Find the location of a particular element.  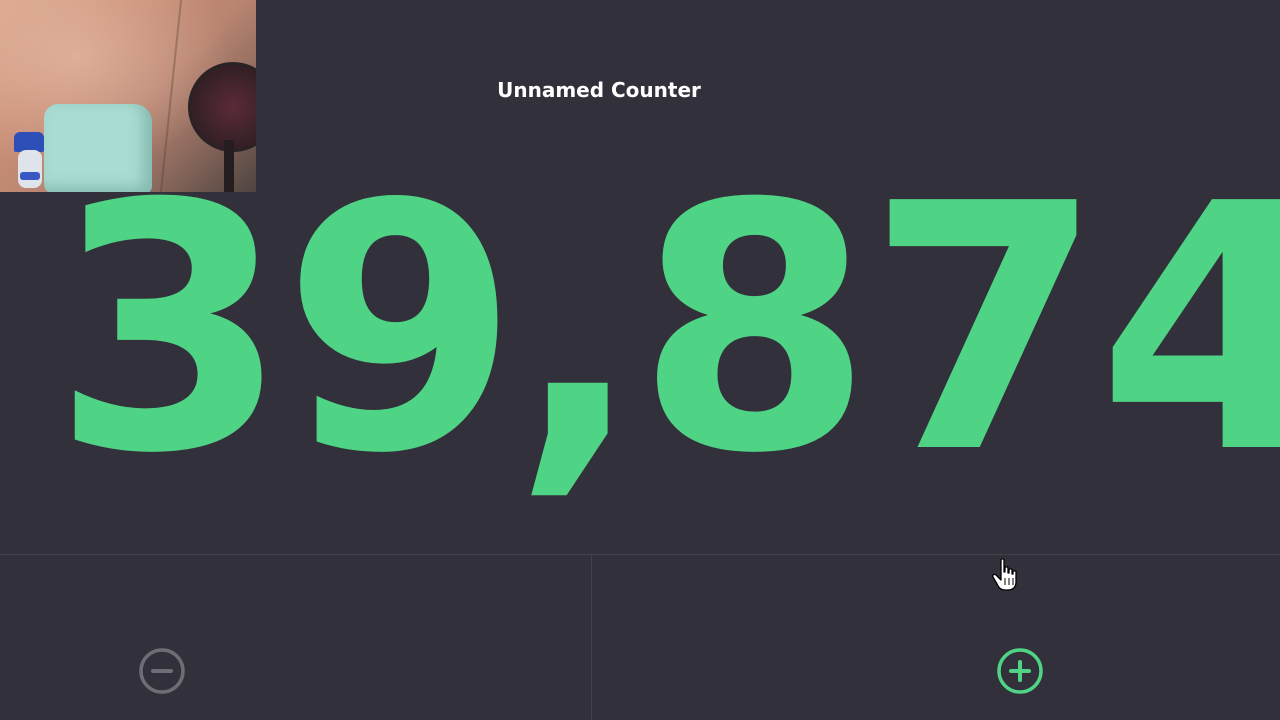

minus-circle-icon is located at coordinates (162, 671).